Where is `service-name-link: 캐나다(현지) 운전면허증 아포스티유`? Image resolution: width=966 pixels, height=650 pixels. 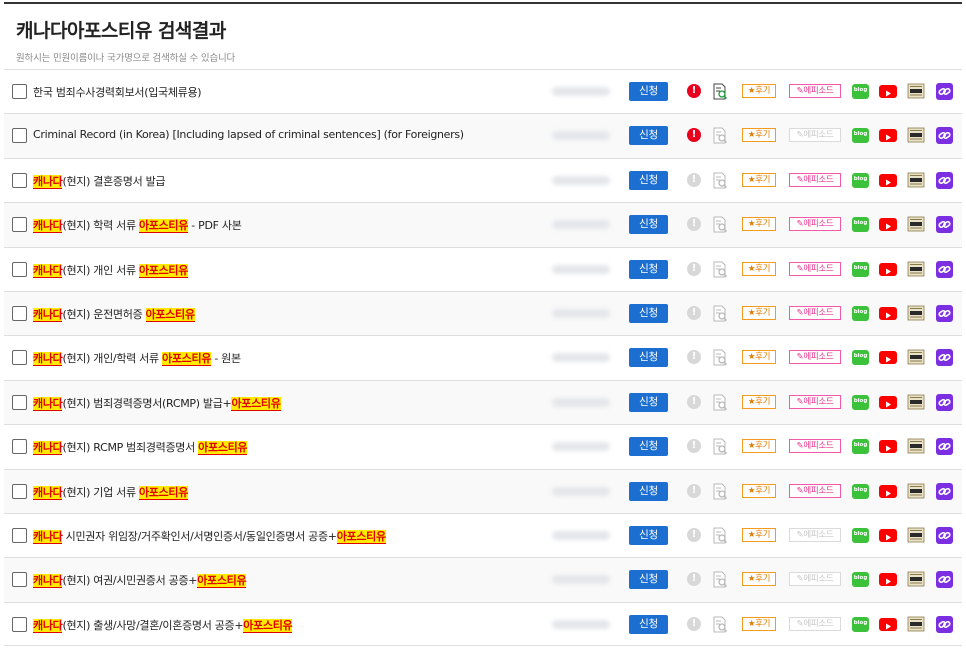 service-name-link: 캐나다(현지) 운전면허증 아포스티유 is located at coordinates (114, 314).